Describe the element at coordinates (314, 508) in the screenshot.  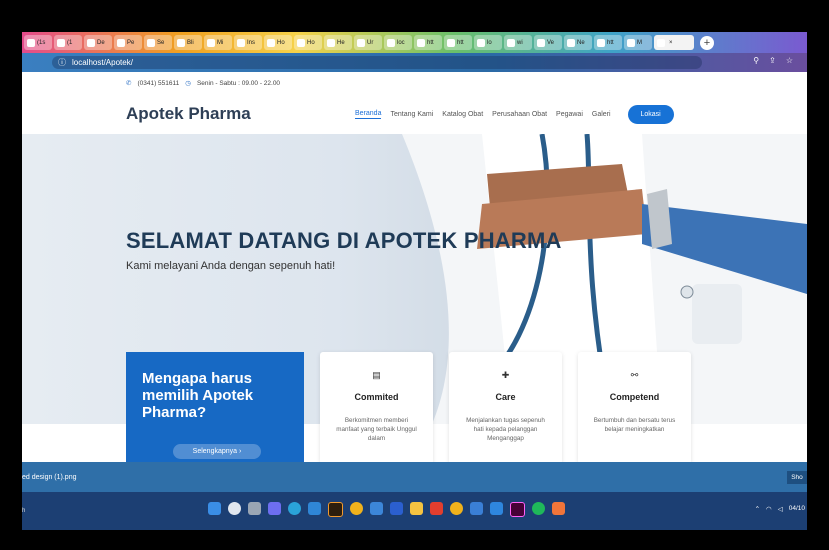
I see `browser-icon` at that location.